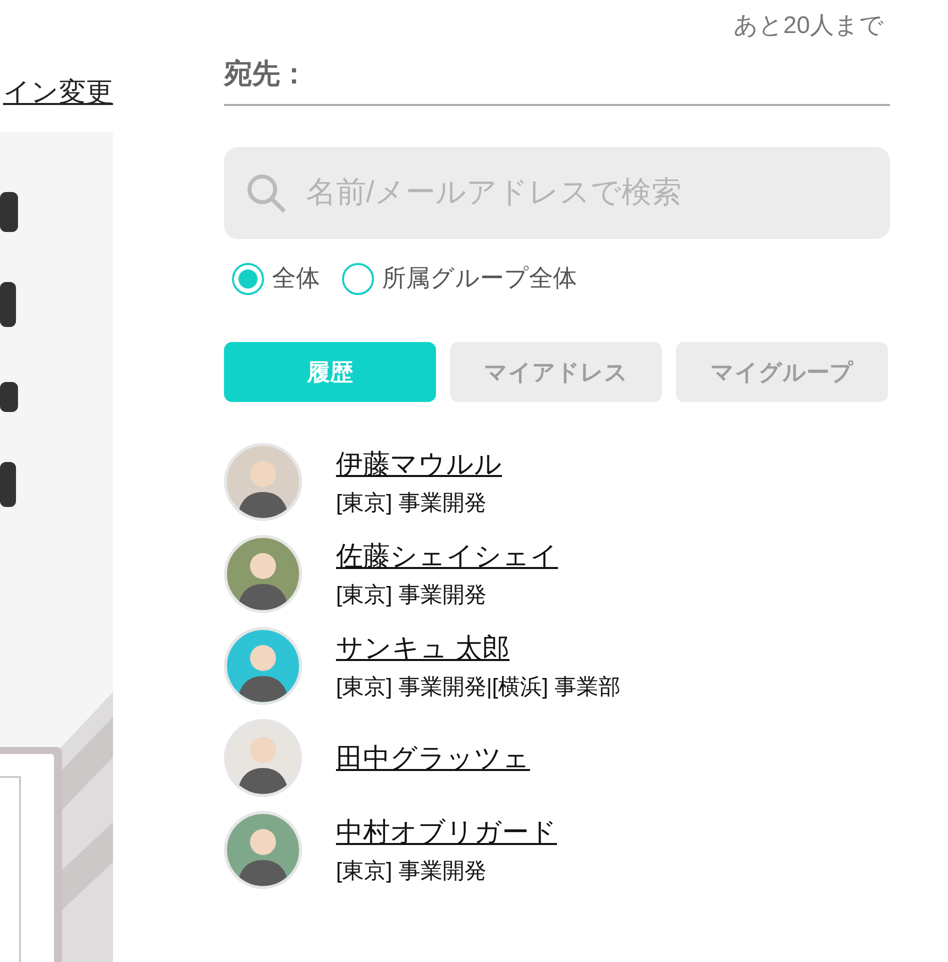 This screenshot has width=948, height=962. What do you see at coordinates (446, 832) in the screenshot?
I see `contact-name: 中村オブリガード` at bounding box center [446, 832].